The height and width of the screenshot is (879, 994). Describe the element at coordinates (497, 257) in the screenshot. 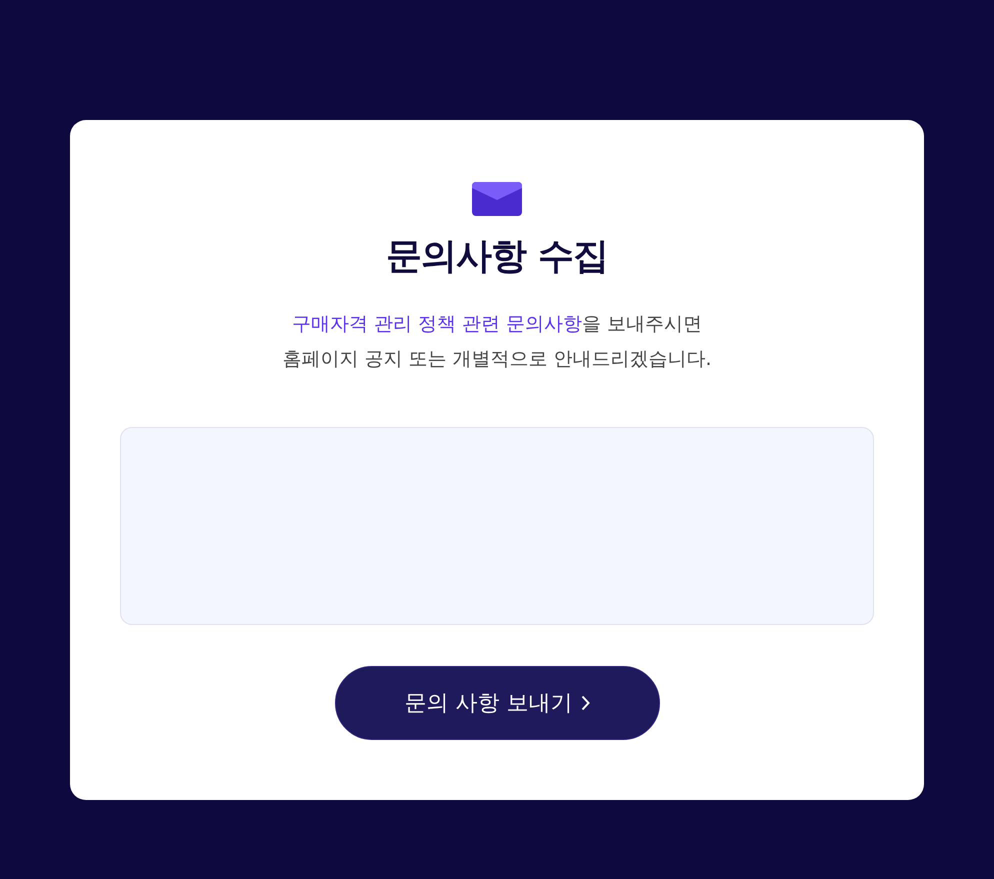

I see `page-title: 문의사항 수집` at that location.